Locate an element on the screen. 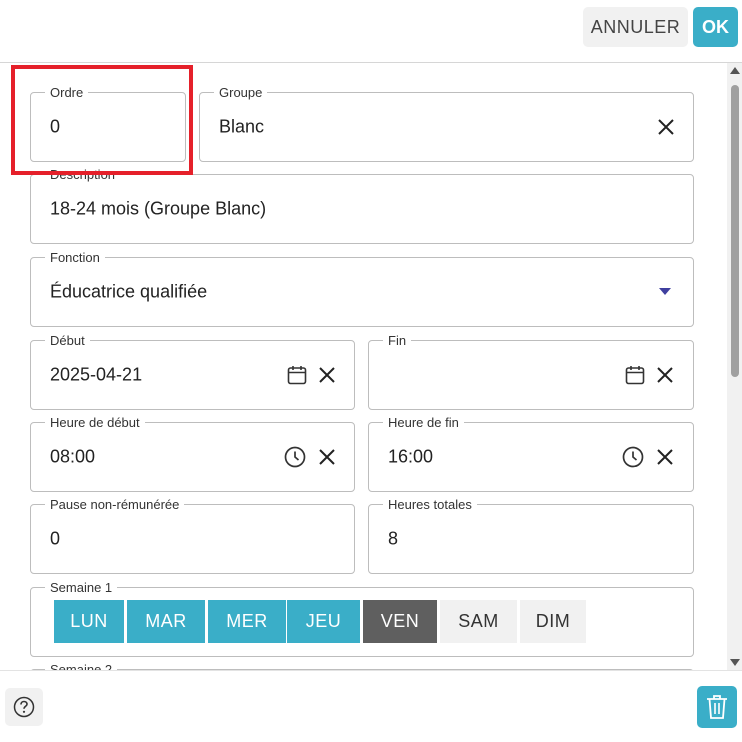  debut-date-field: Début 2025-04-21 is located at coordinates (192, 371).